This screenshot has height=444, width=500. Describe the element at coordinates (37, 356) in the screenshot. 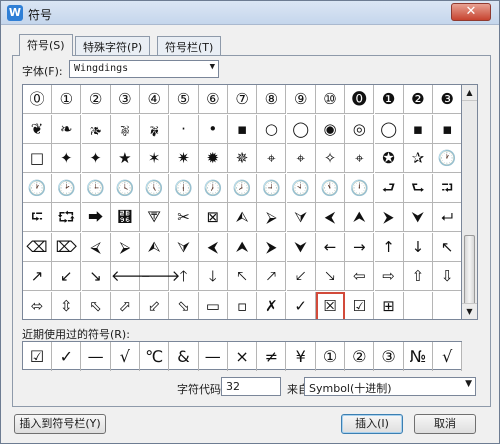

I see `recent-symbol-cell: ☑` at that location.